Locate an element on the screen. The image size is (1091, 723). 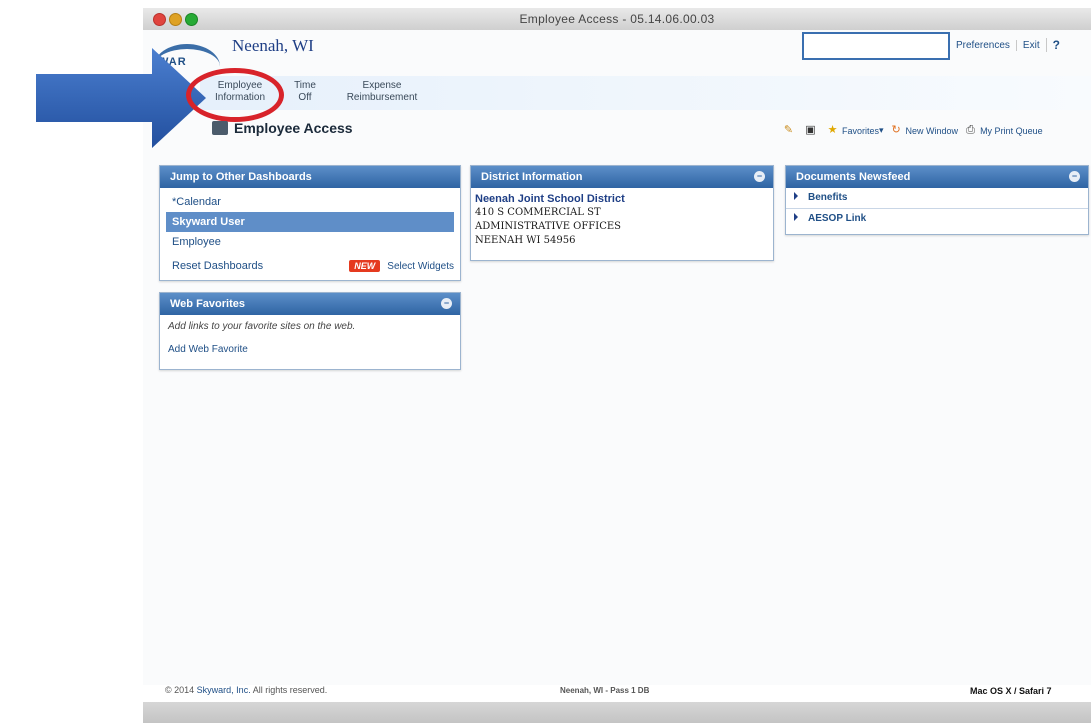
footer-platform: Mac OS X / Safari 7 is located at coordinates (1011, 691).